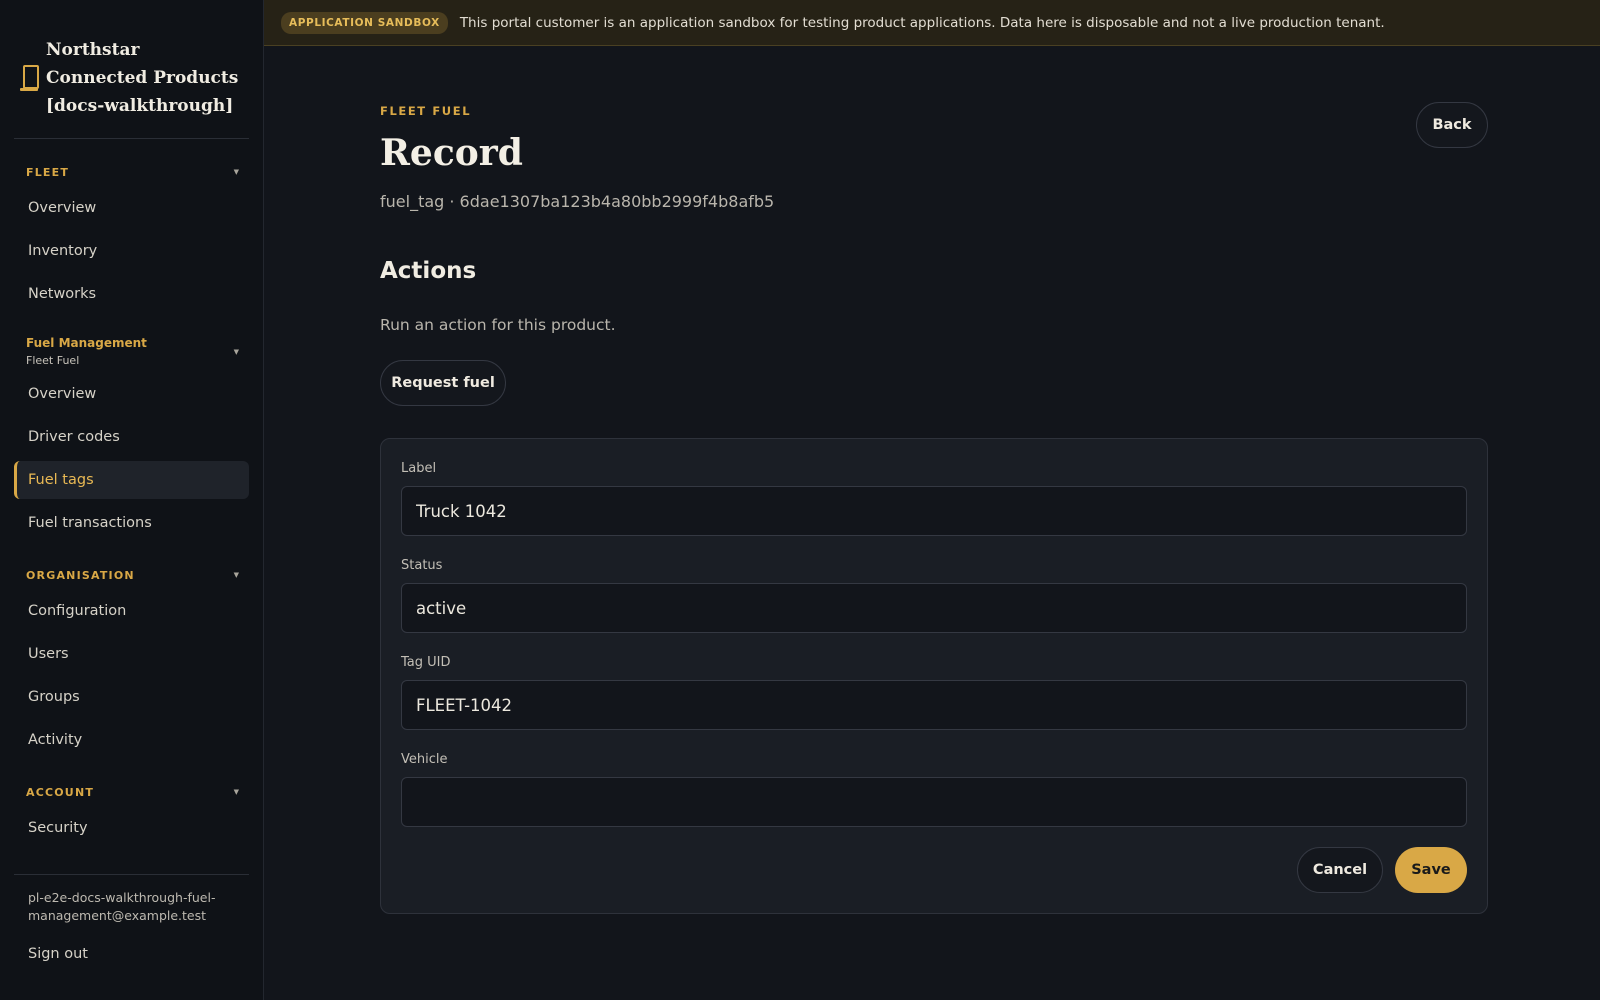 The image size is (1600, 1000). I want to click on section-fuel-subtitle: Fleet Fuel, so click(53, 360).